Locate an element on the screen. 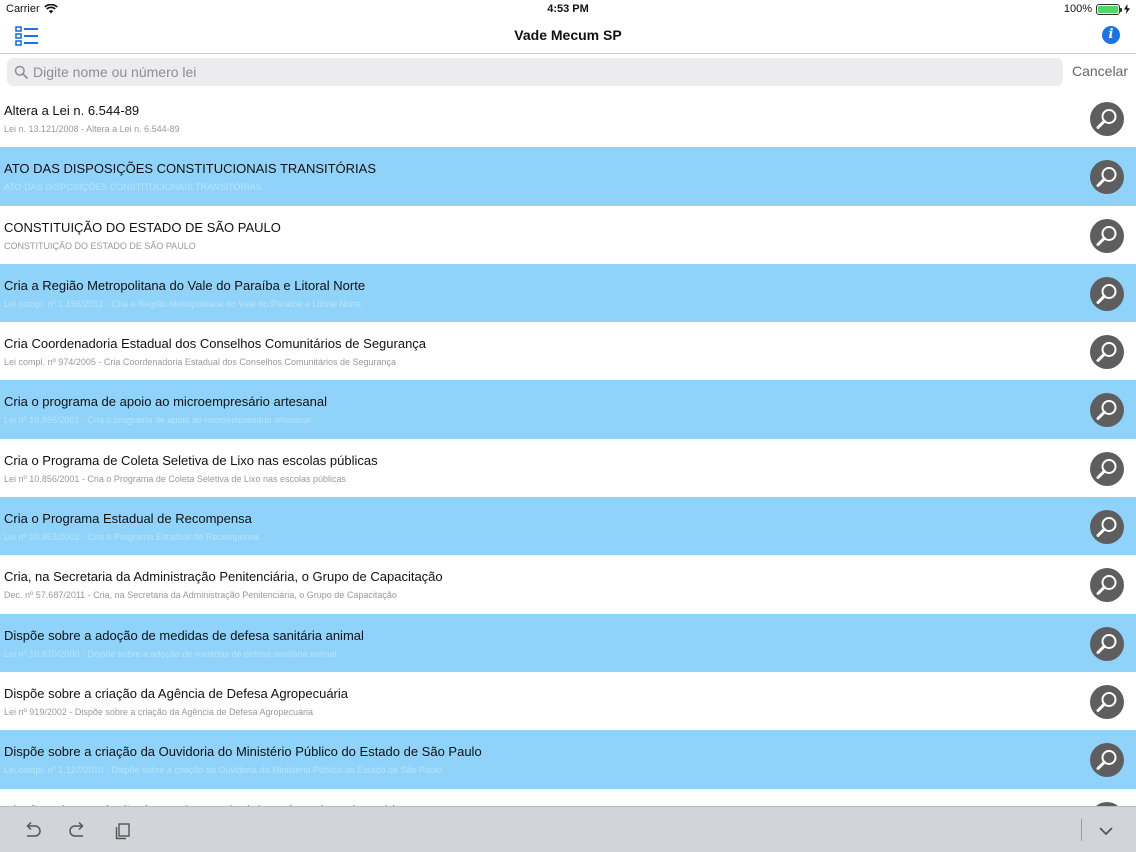 This screenshot has height=852, width=1136. status-time: 4:53 PM is located at coordinates (568, 9).